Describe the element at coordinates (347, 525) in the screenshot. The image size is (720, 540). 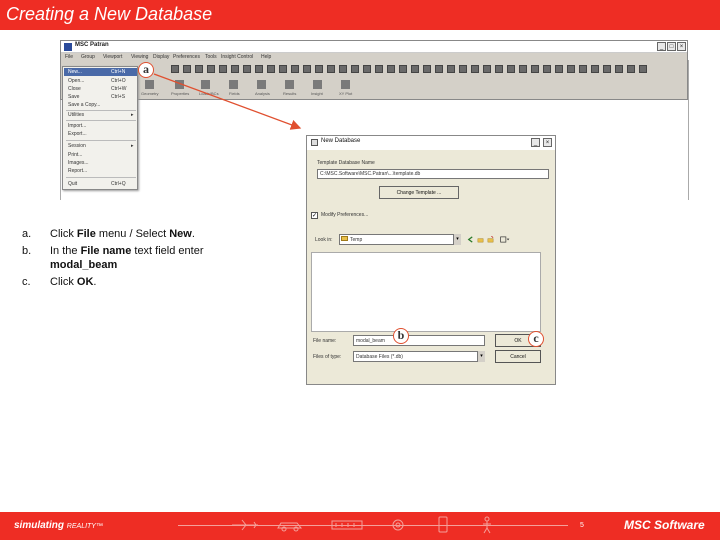
I see `train-icon` at that location.